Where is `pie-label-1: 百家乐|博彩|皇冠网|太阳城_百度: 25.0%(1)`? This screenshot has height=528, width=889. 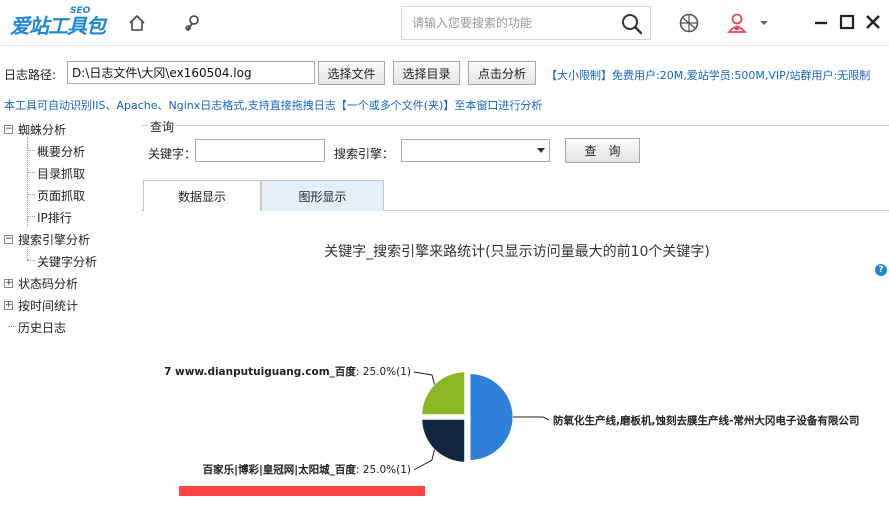
pie-label-1: 百家乐|博彩|皇冠网|太阳城_百度: 25.0%(1) is located at coordinates (307, 469).